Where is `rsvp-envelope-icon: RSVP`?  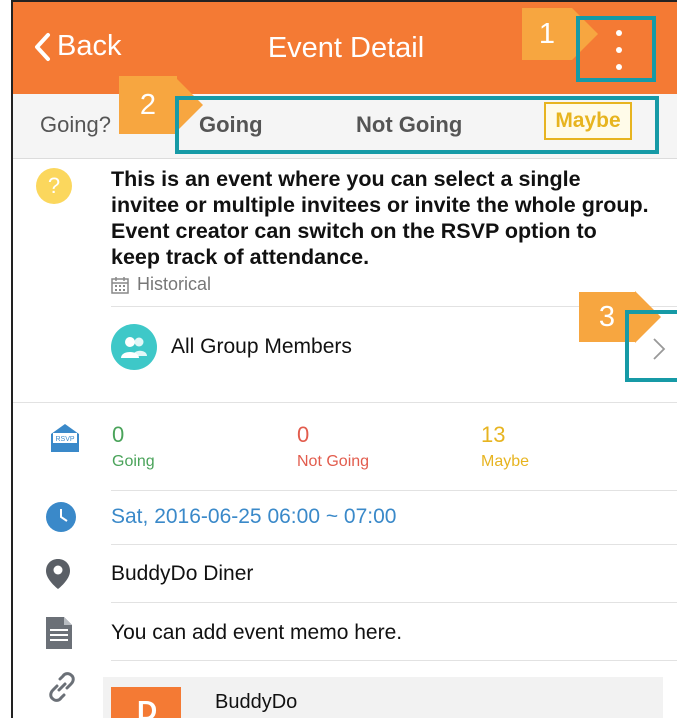
rsvp-envelope-icon: RSVP is located at coordinates (65, 438).